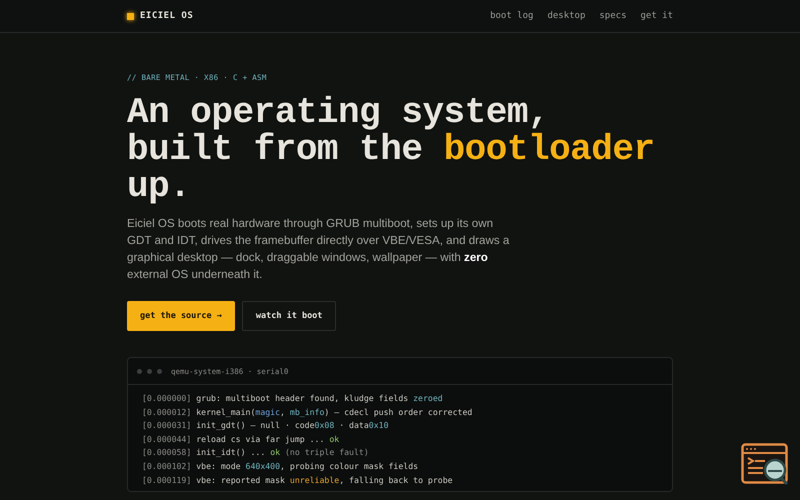  Describe the element at coordinates (766, 465) in the screenshot. I see `terminal-search-icon` at that location.